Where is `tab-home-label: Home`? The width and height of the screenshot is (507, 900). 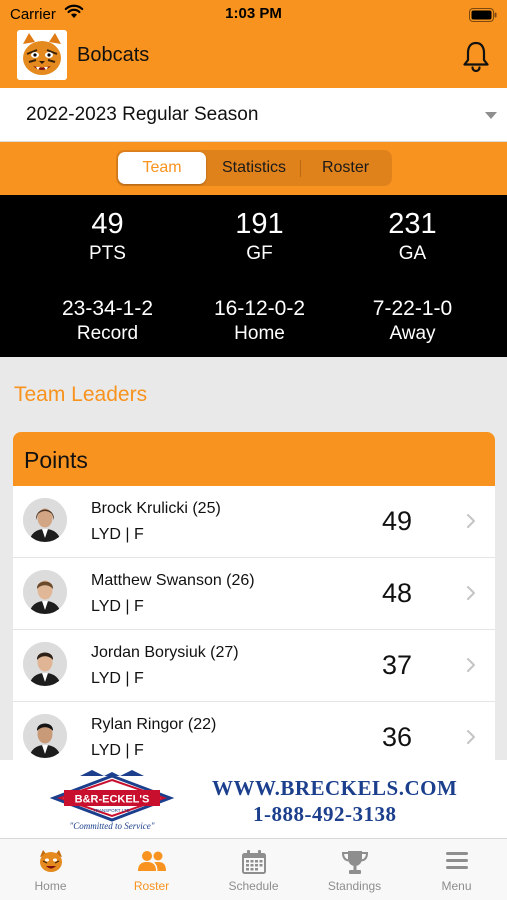
tab-home-label: Home is located at coordinates (50, 886).